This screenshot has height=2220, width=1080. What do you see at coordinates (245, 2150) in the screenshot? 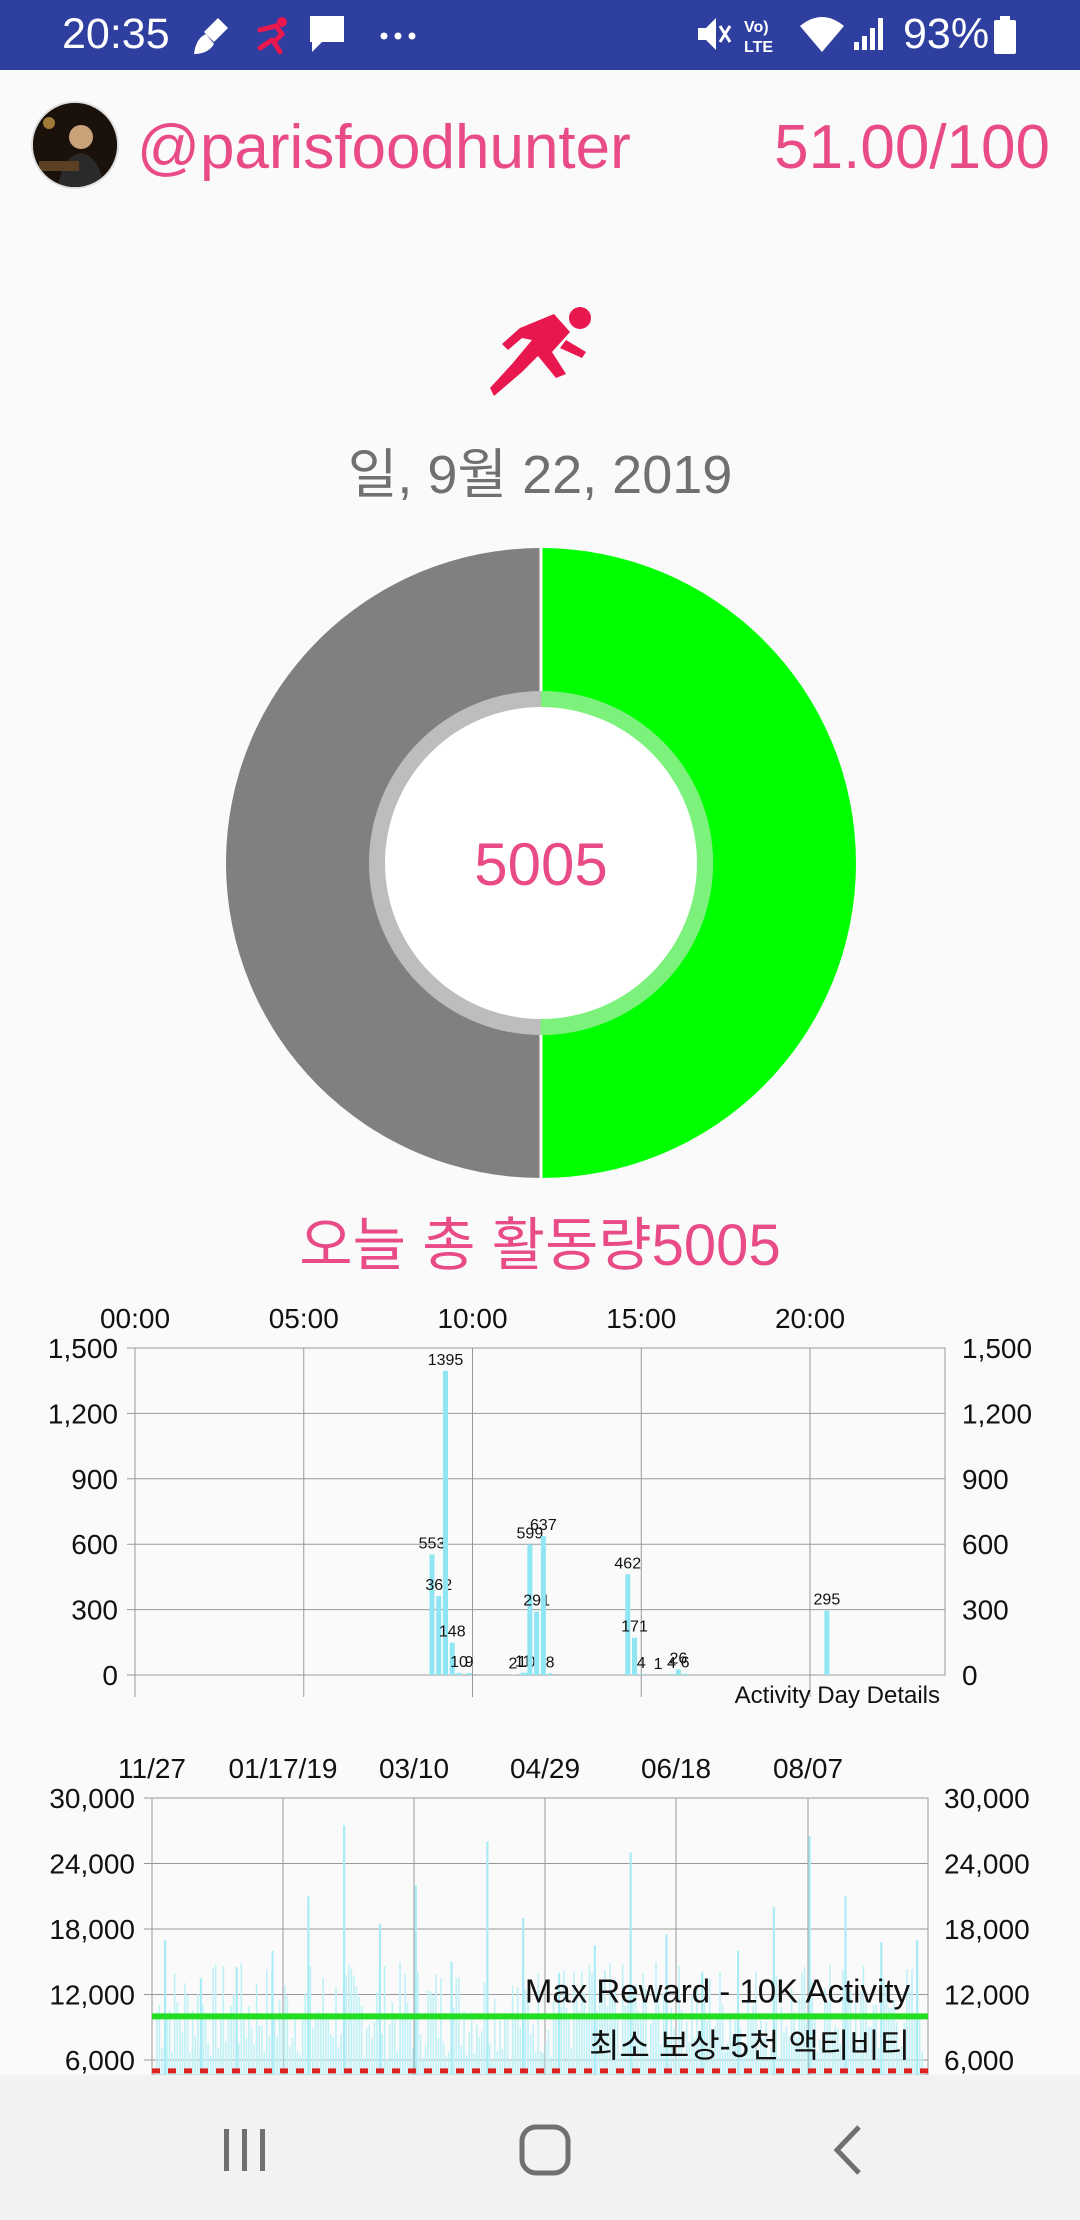
I see `recents-icon` at bounding box center [245, 2150].